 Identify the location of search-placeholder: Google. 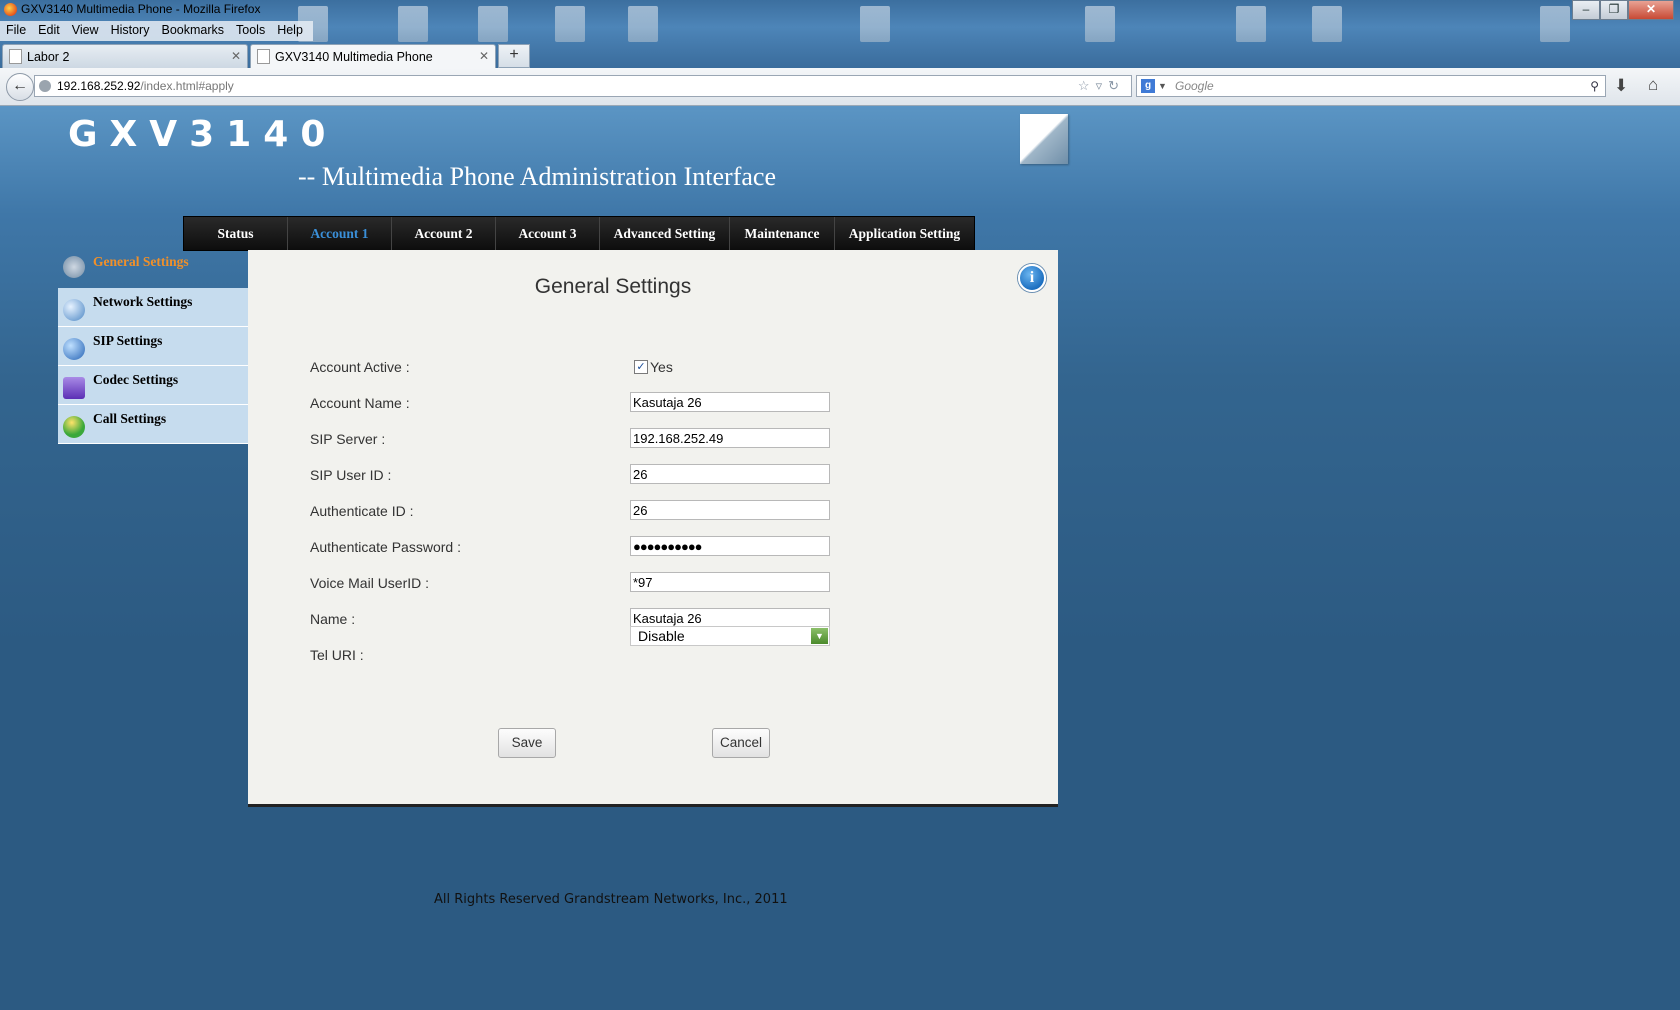
(1194, 86).